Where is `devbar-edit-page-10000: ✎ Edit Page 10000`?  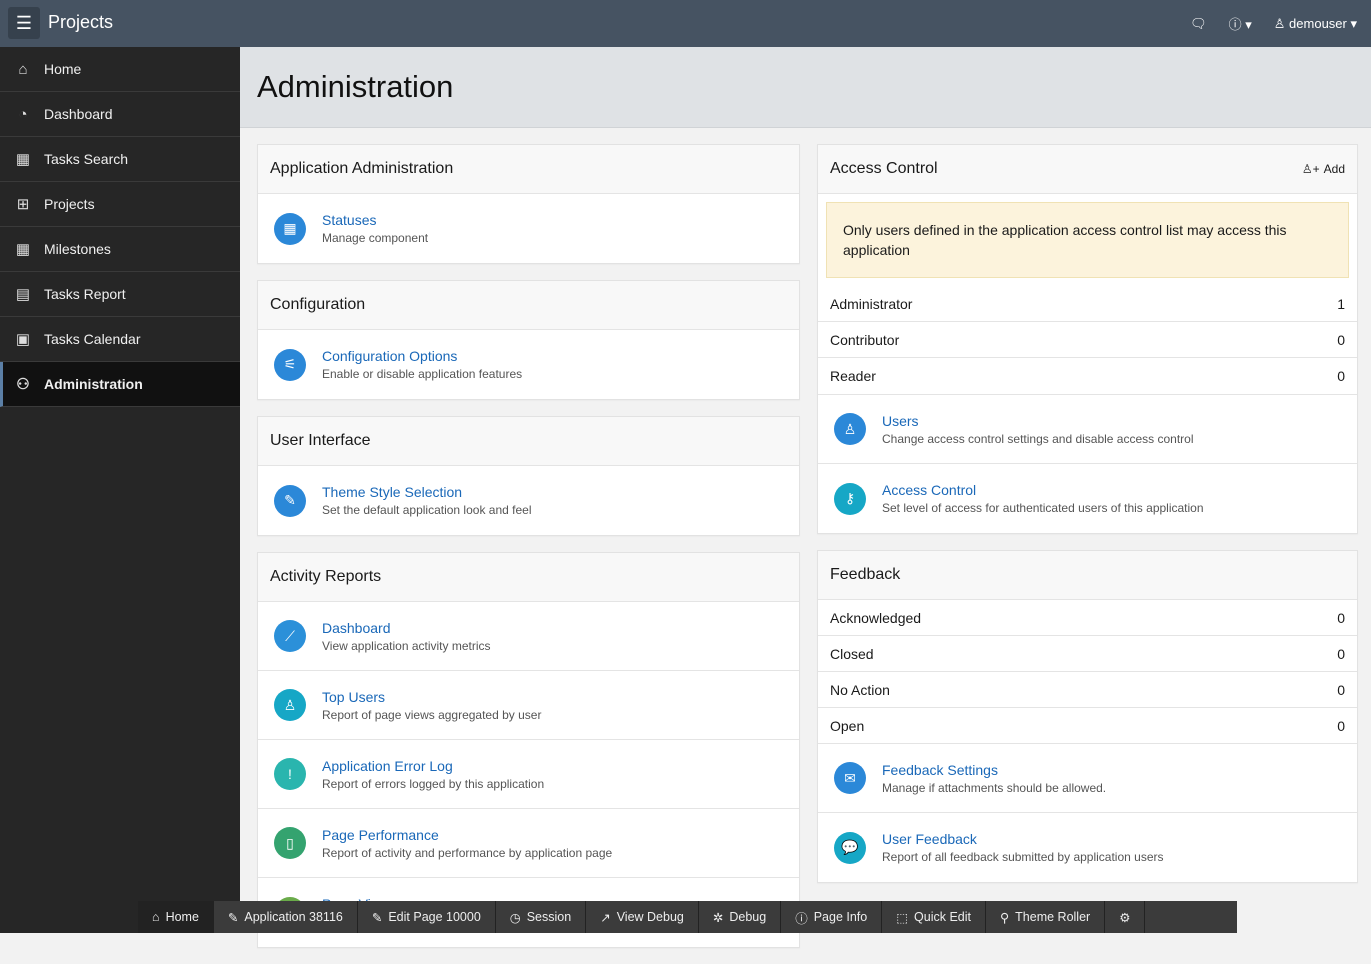
devbar-edit-page-10000: ✎ Edit Page 10000 is located at coordinates (427, 917).